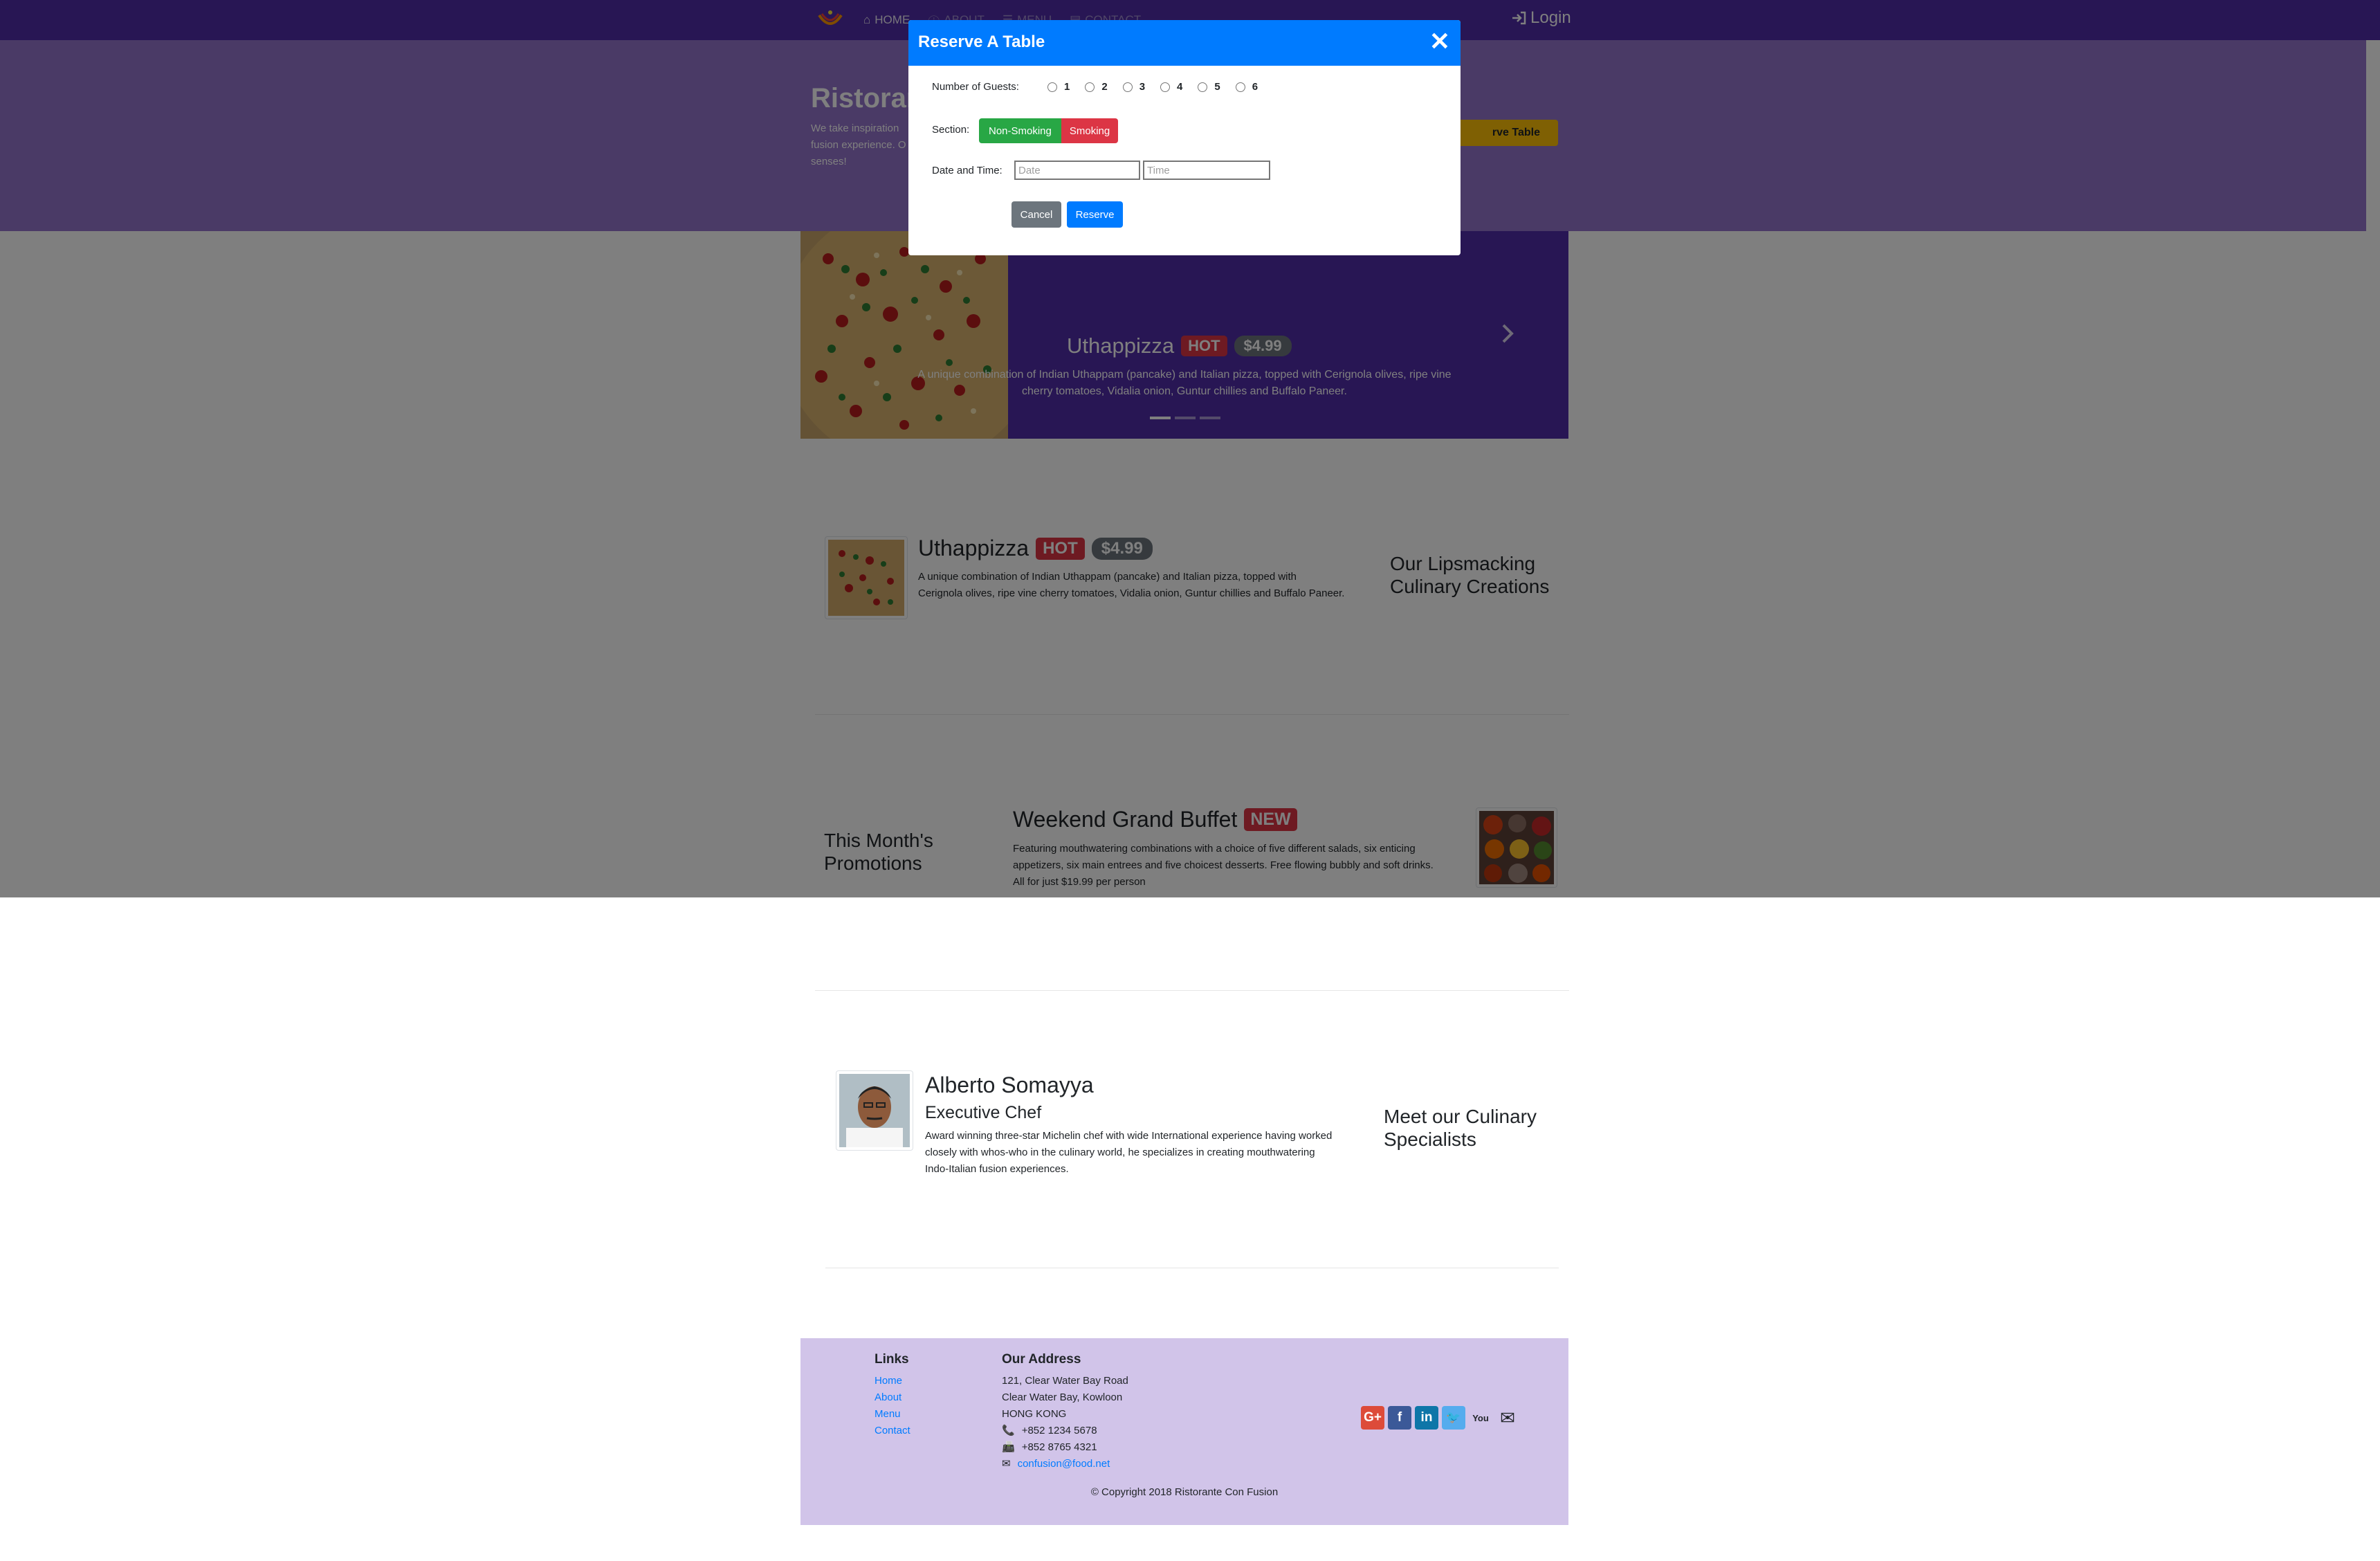 The width and height of the screenshot is (2380, 1561). What do you see at coordinates (1372, 1418) in the screenshot?
I see `google-plus-icon: G+` at bounding box center [1372, 1418].